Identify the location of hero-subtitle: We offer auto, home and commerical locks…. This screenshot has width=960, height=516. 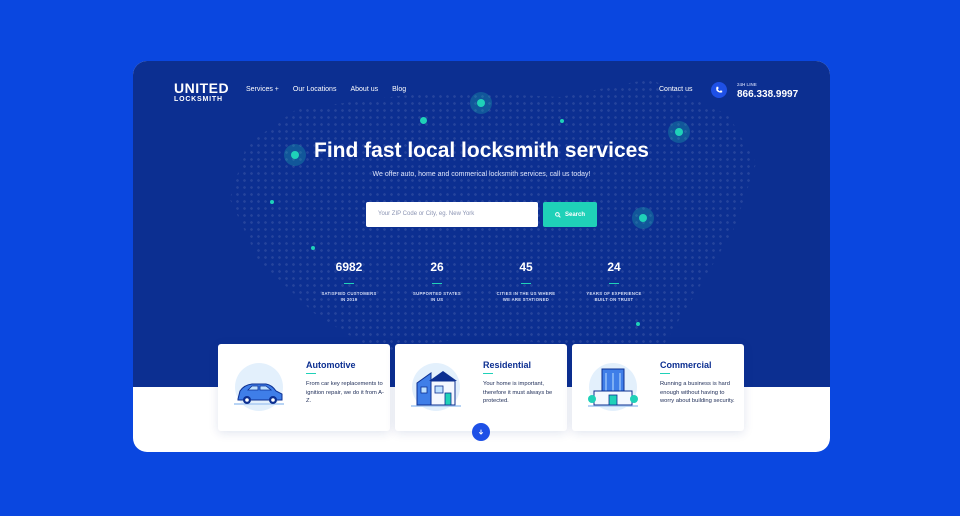
(481, 174).